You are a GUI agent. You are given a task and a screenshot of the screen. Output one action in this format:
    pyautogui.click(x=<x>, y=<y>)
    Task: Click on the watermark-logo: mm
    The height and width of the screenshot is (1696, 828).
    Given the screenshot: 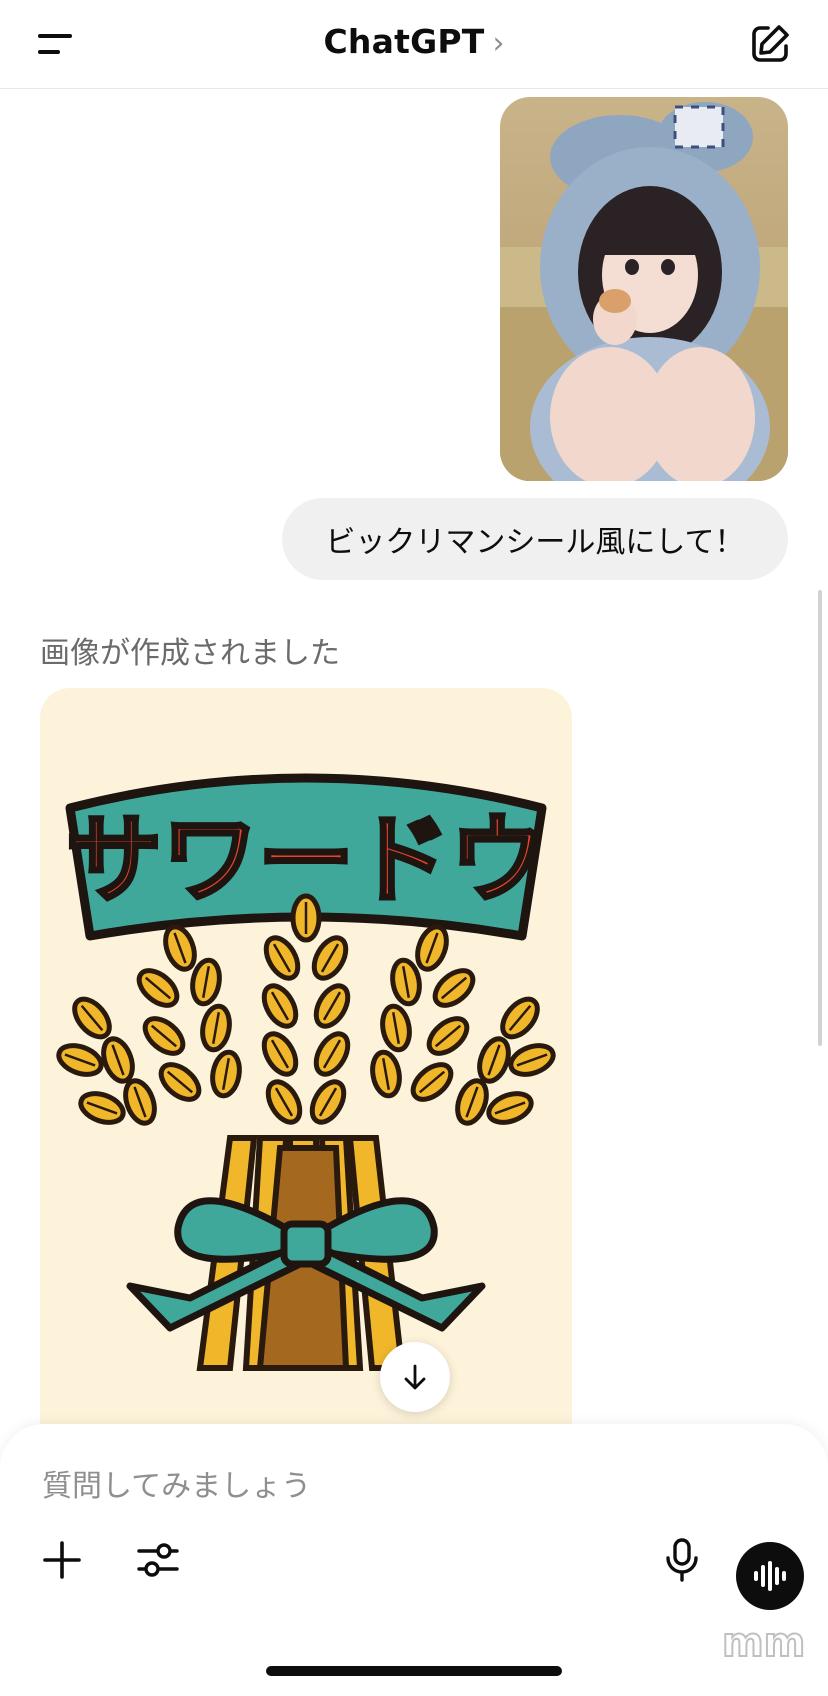 What is the action you would take?
    pyautogui.click(x=763, y=1643)
    